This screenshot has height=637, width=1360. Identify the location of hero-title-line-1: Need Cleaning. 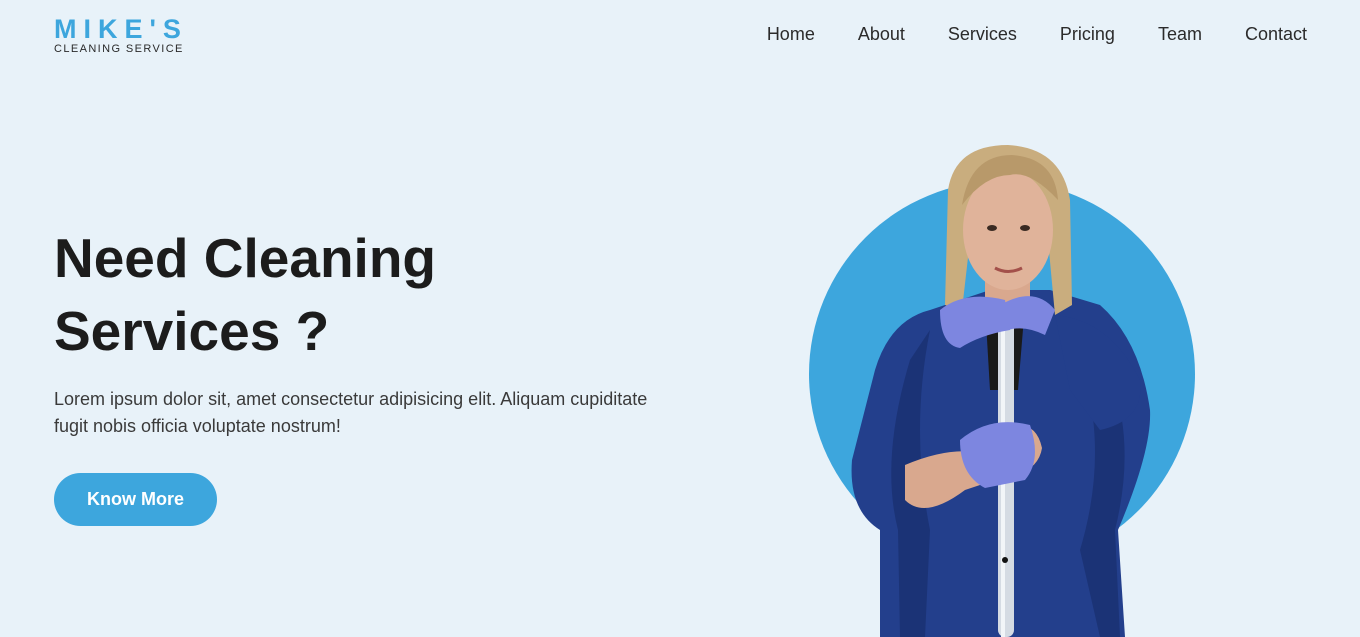
(245, 258).